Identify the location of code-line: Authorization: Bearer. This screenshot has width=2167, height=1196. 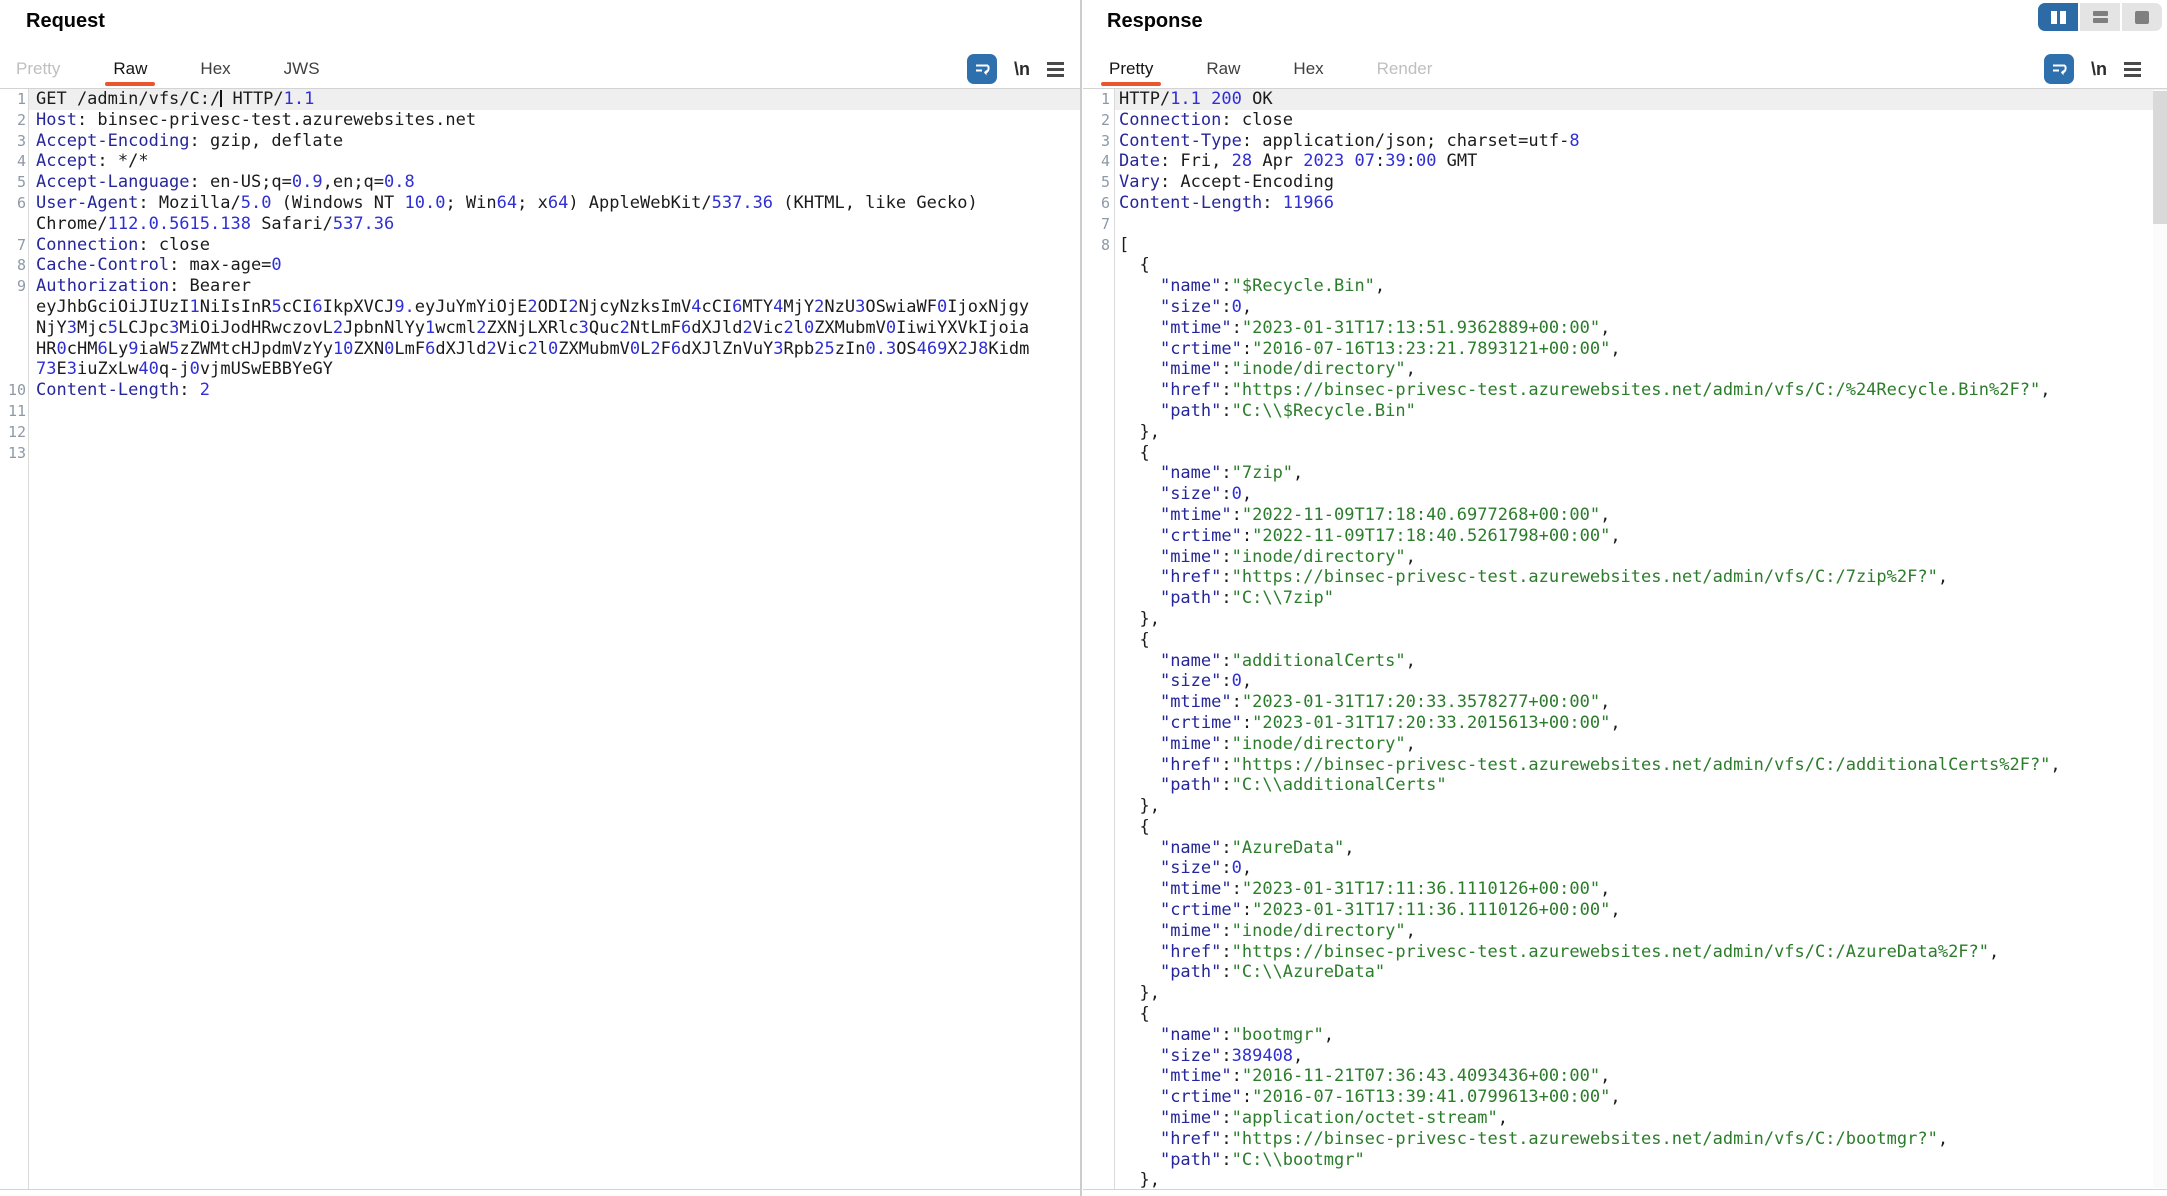
(138, 286).